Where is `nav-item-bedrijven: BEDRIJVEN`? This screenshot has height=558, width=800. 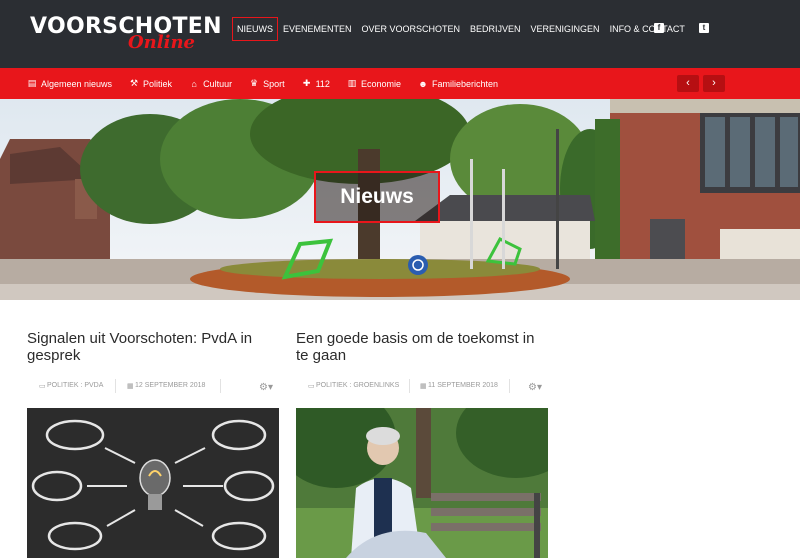 nav-item-bedrijven: BEDRIJVEN is located at coordinates (495, 29).